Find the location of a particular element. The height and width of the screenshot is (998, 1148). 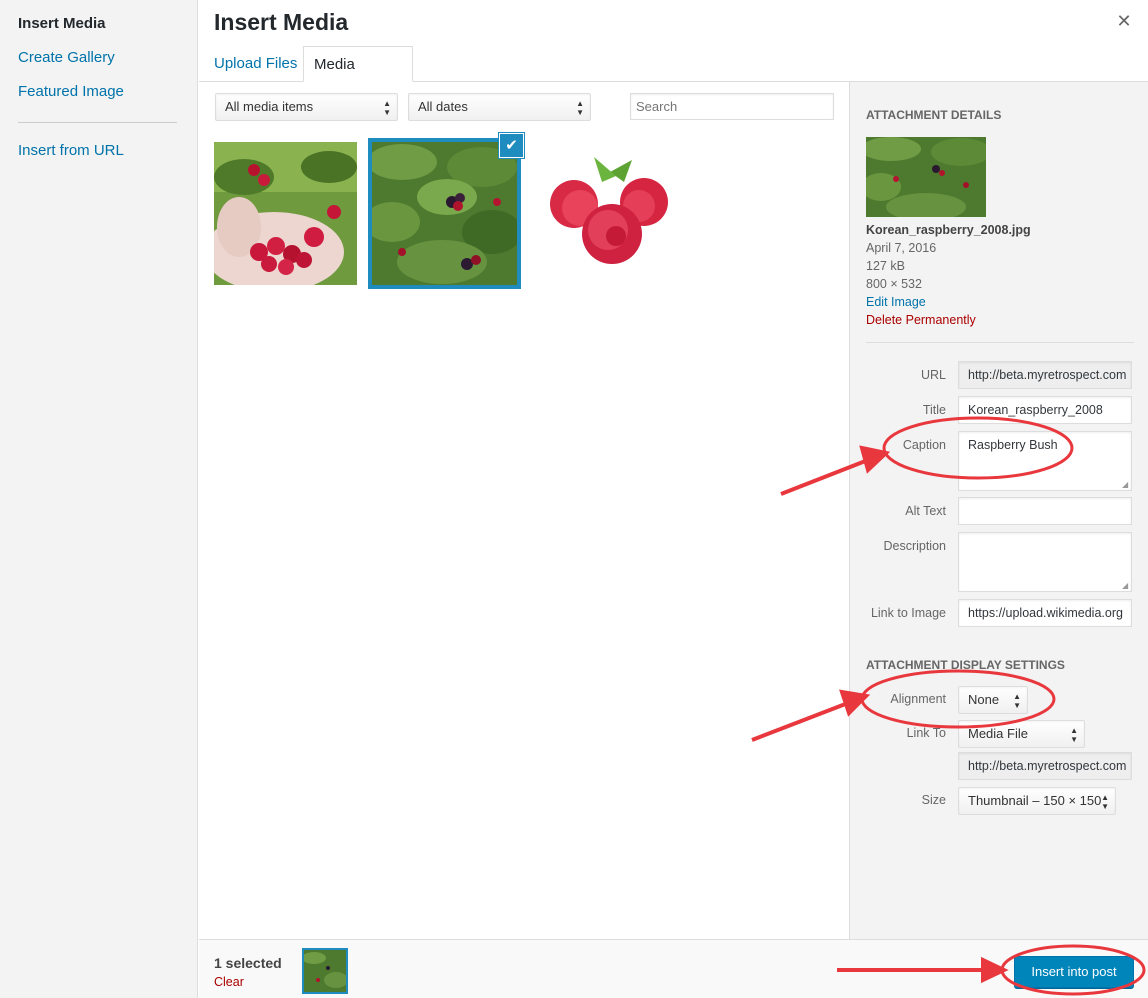

link-to-image-label: Link to Image is located at coordinates (908, 613).